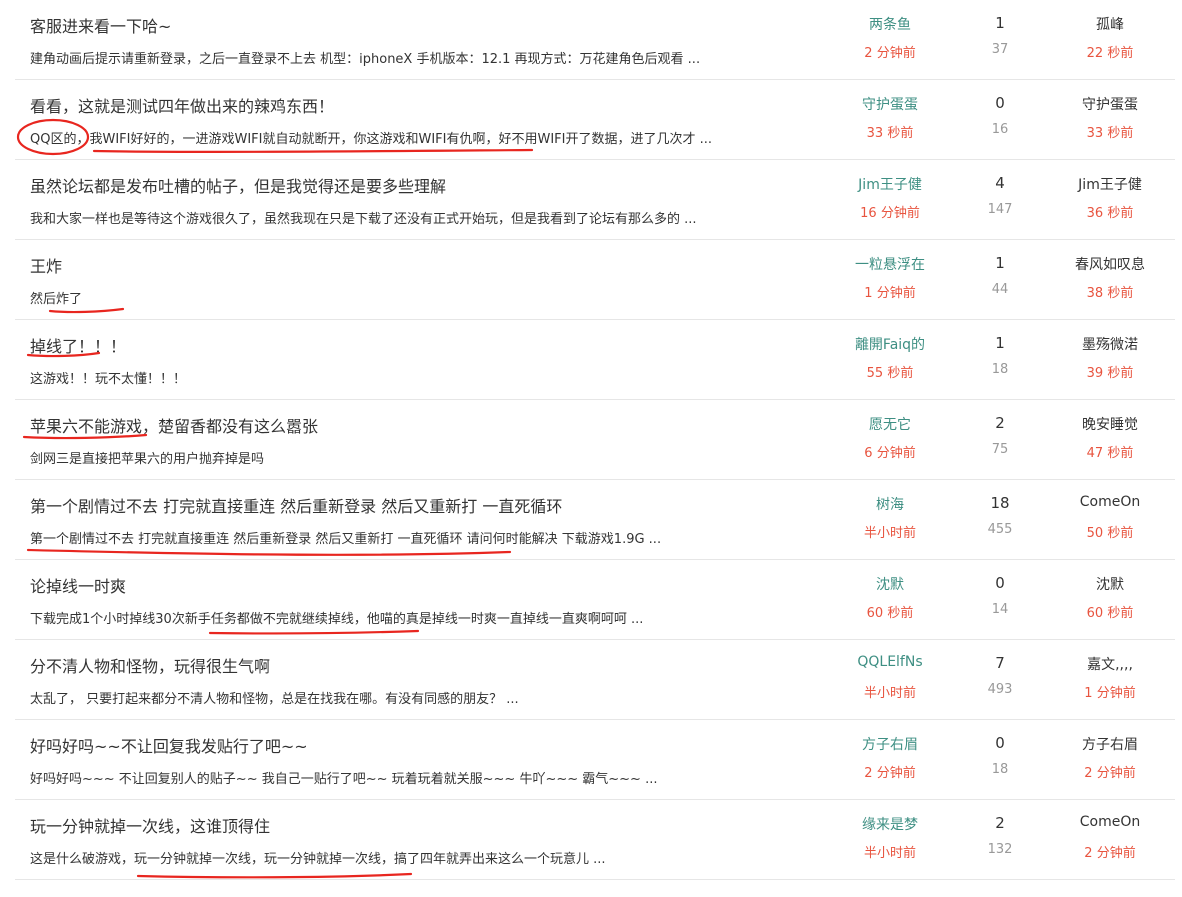 The image size is (1182, 897). What do you see at coordinates (890, 133) in the screenshot?
I see `thread-created-time: 33 秒前` at bounding box center [890, 133].